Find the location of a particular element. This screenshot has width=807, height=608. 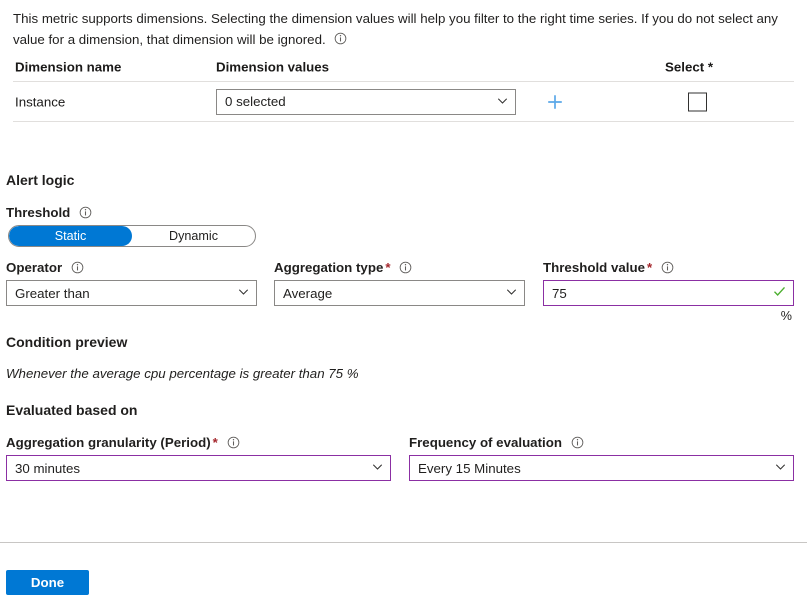

dimensions-table-header: Dimension name Dimension values Select * is located at coordinates (403, 67).